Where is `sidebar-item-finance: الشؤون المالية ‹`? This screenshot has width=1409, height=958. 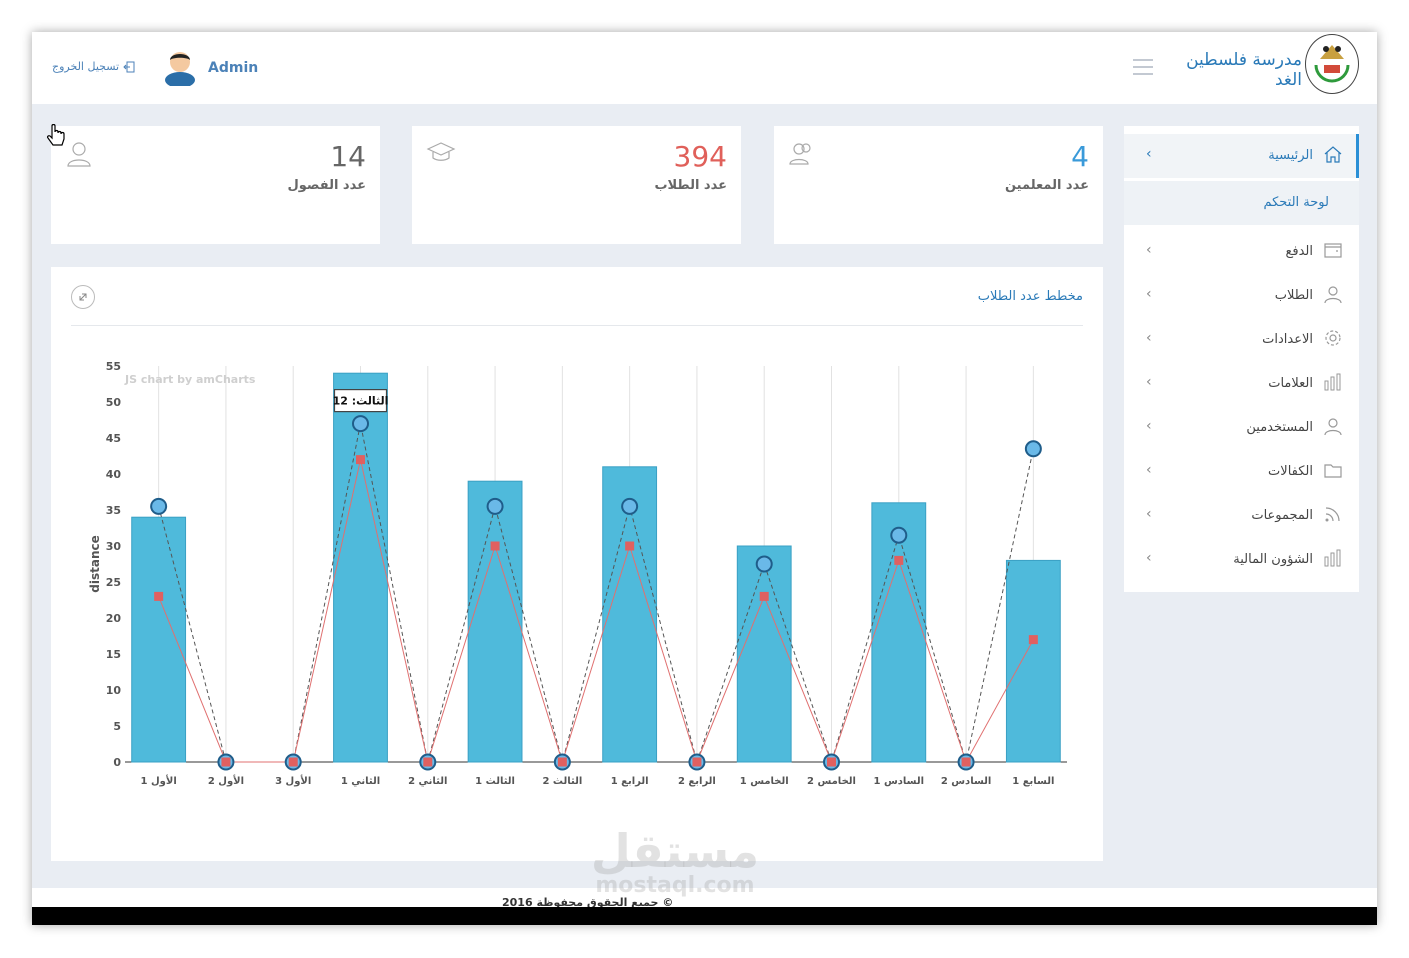
sidebar-item-finance: الشؤون المالية ‹ is located at coordinates (1241, 560).